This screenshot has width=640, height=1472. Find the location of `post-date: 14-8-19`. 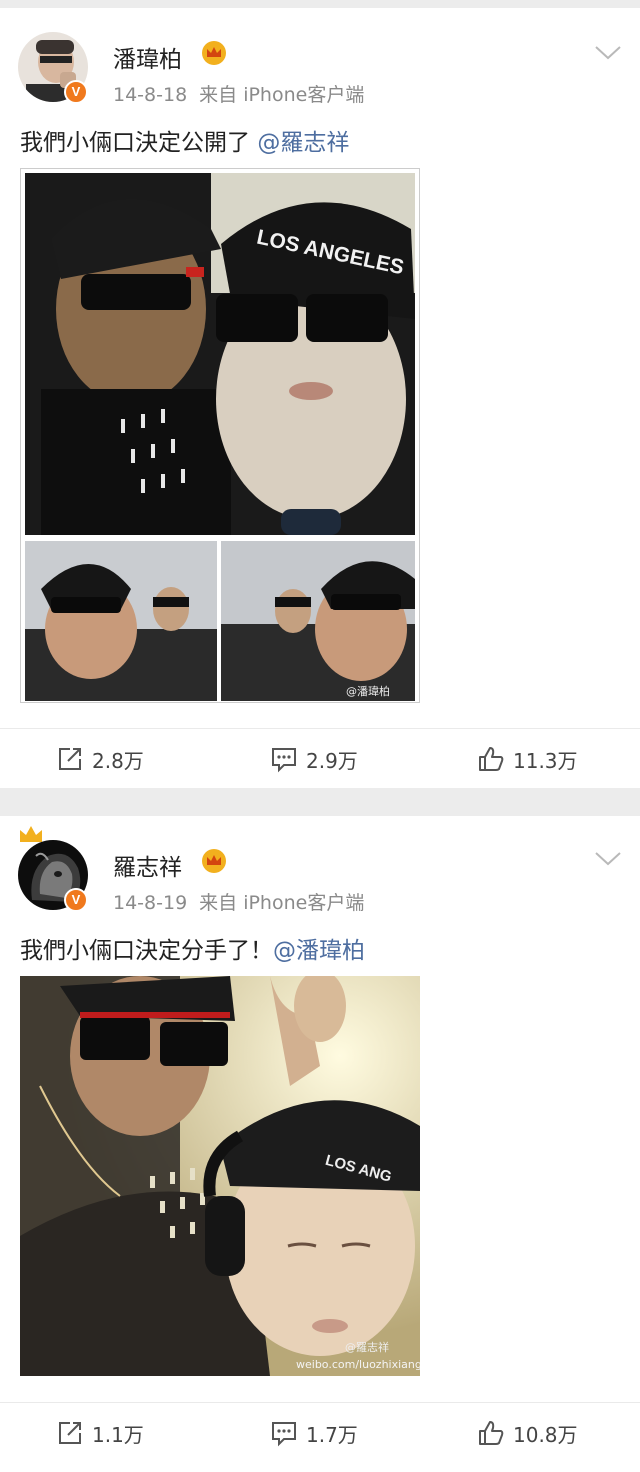

post-date: 14-8-19 is located at coordinates (150, 903).